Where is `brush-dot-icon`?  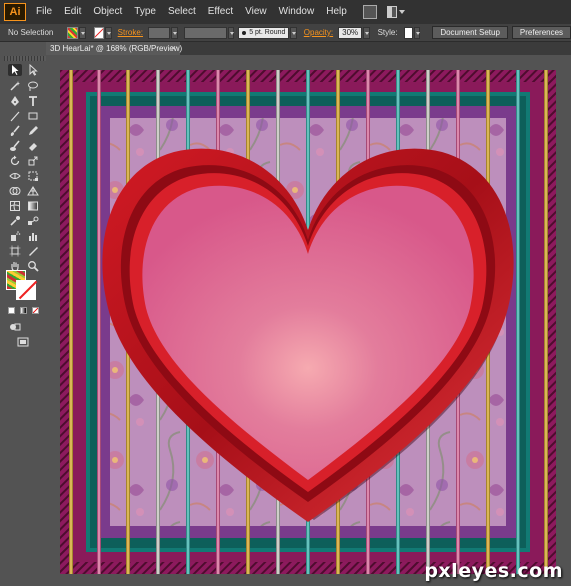
brush-dot-icon is located at coordinates (244, 32).